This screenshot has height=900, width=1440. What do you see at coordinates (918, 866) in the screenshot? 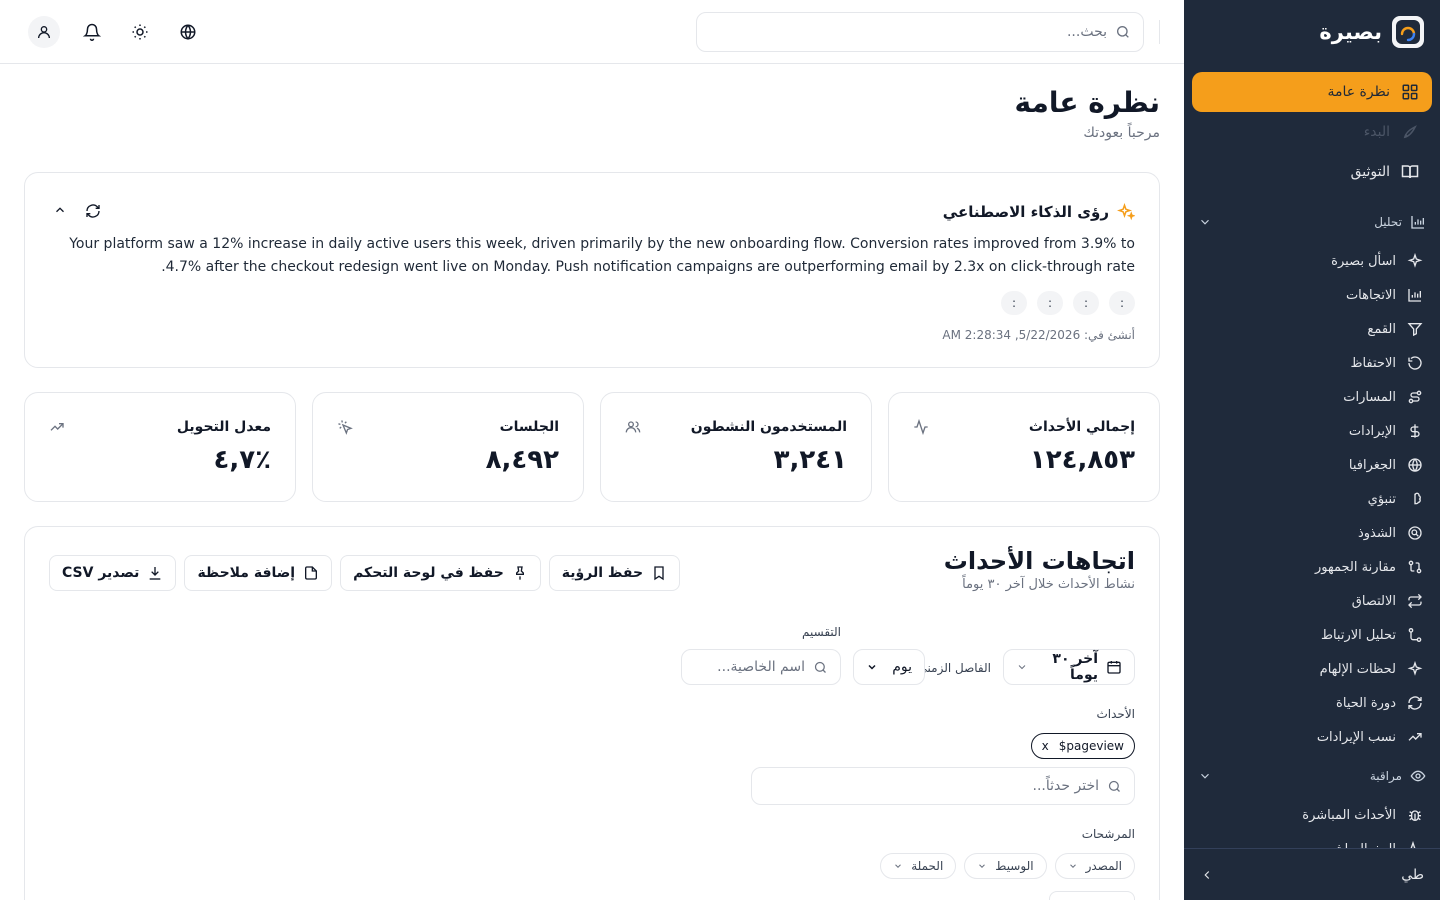
I see `filter-campaign: الحملة` at bounding box center [918, 866].